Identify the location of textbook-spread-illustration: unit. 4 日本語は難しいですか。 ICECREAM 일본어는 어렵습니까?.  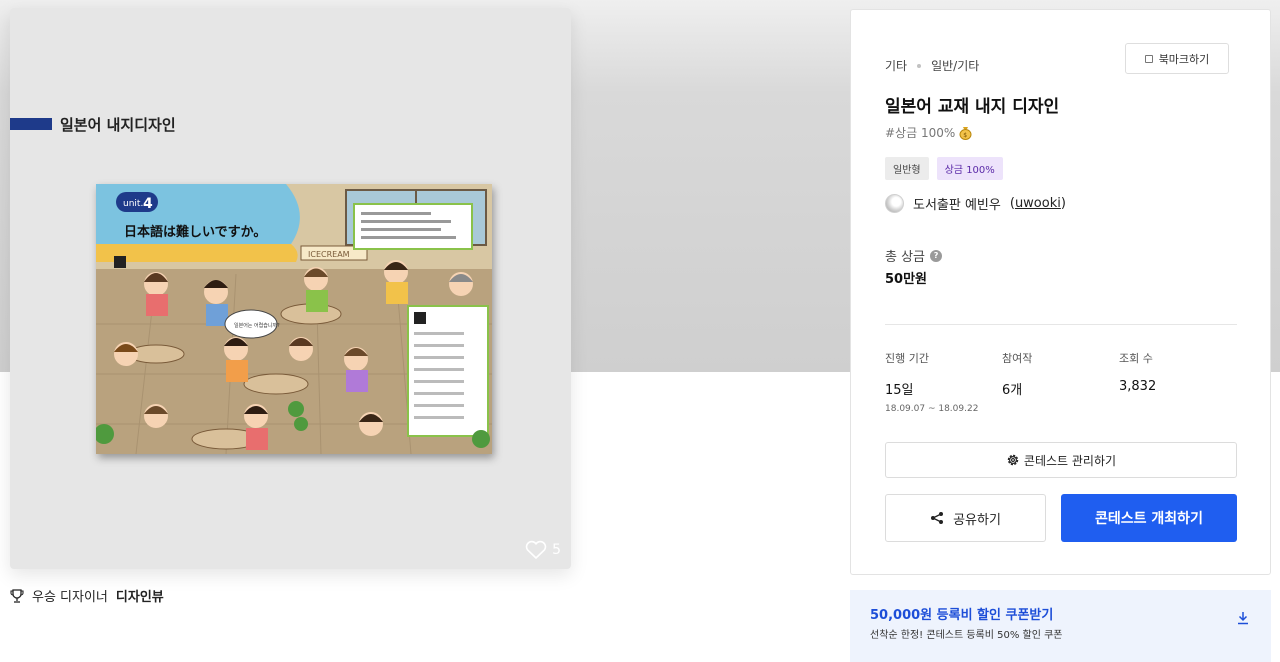
(294, 319).